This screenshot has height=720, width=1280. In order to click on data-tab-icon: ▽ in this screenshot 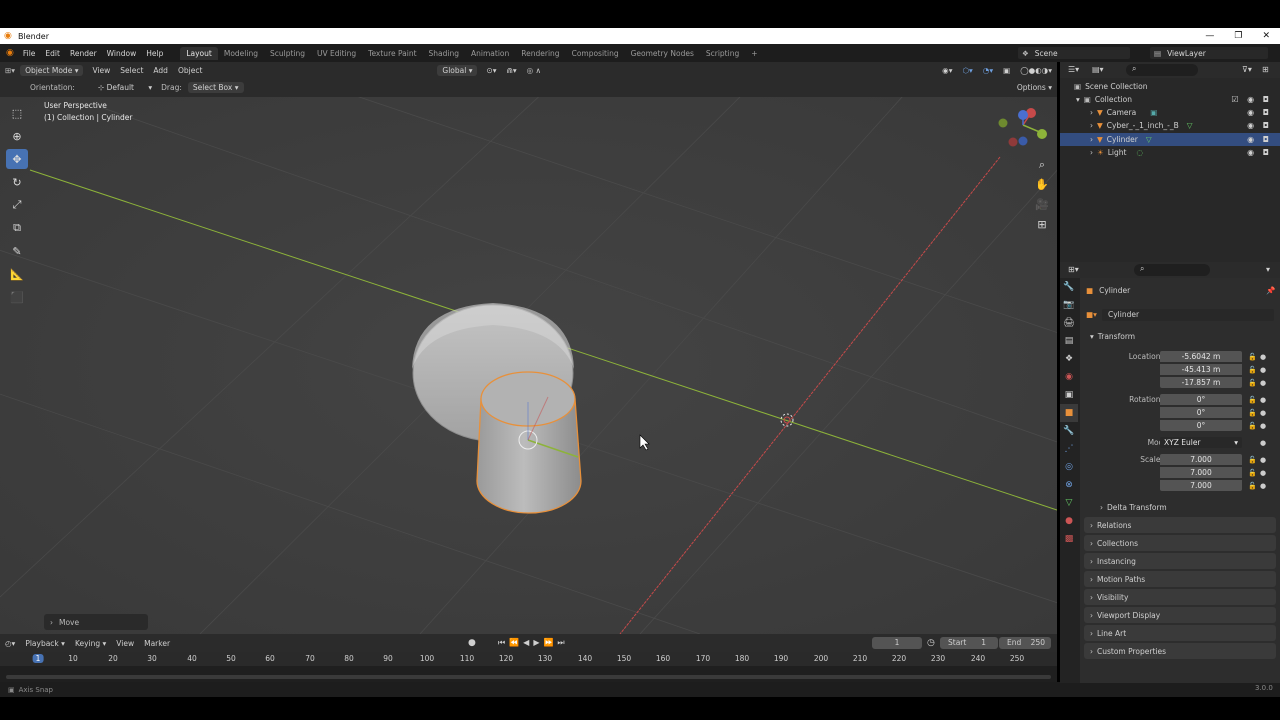, I will do `click(1069, 503)`.